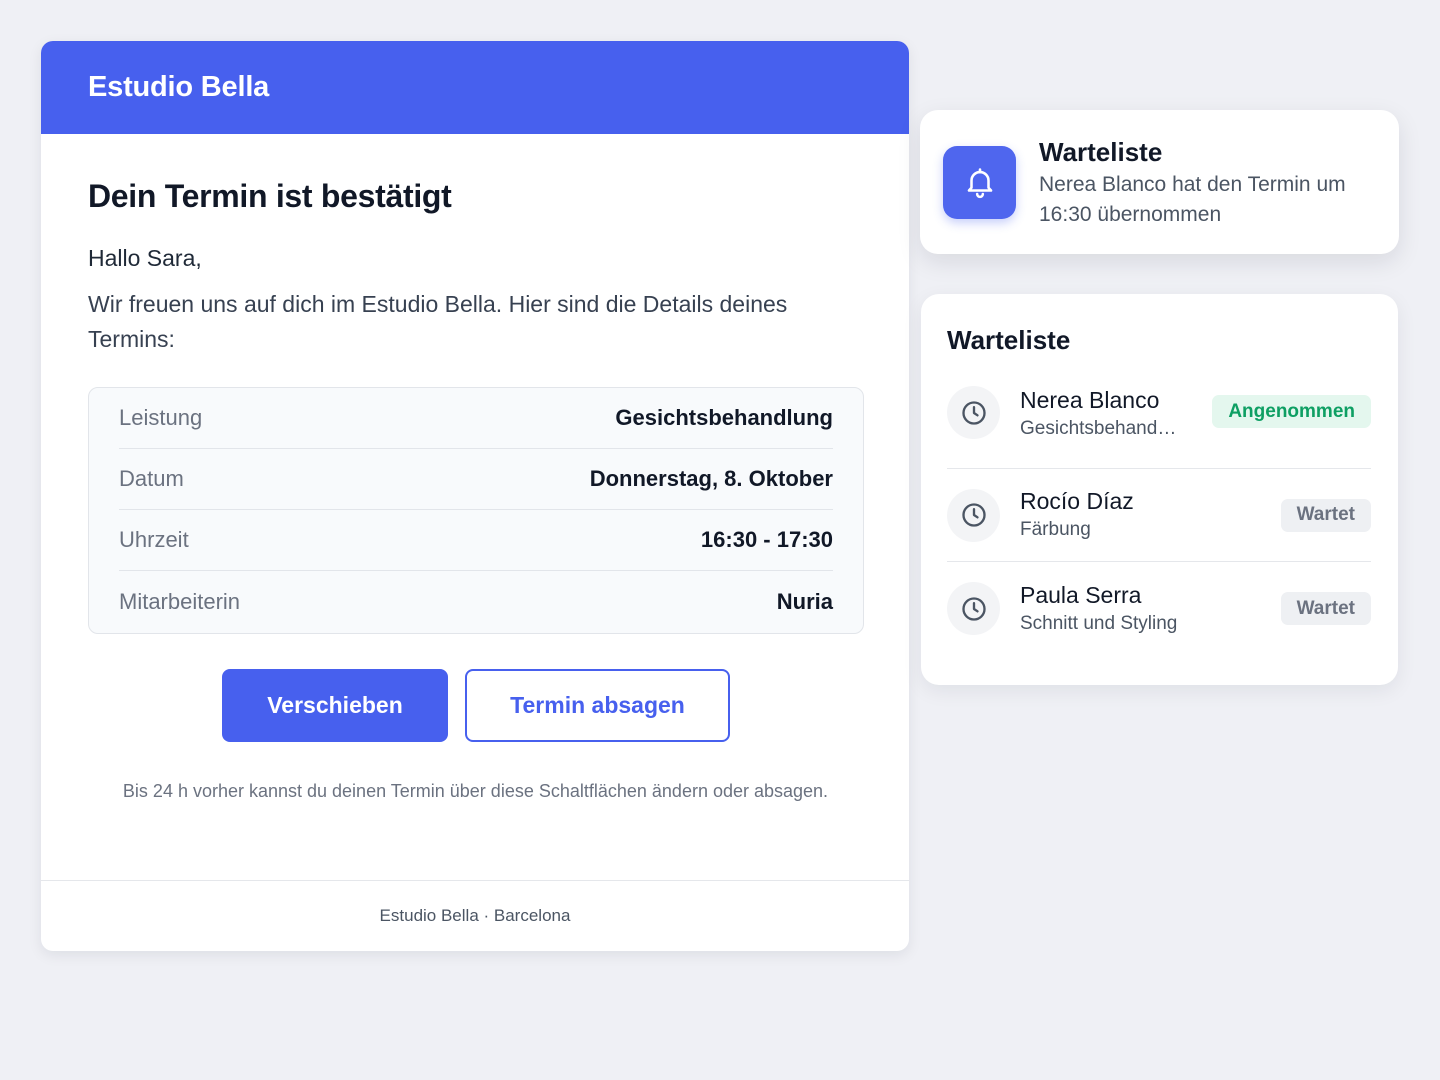 This screenshot has width=1440, height=1080. What do you see at coordinates (979, 182) in the screenshot?
I see `bell-icon` at bounding box center [979, 182].